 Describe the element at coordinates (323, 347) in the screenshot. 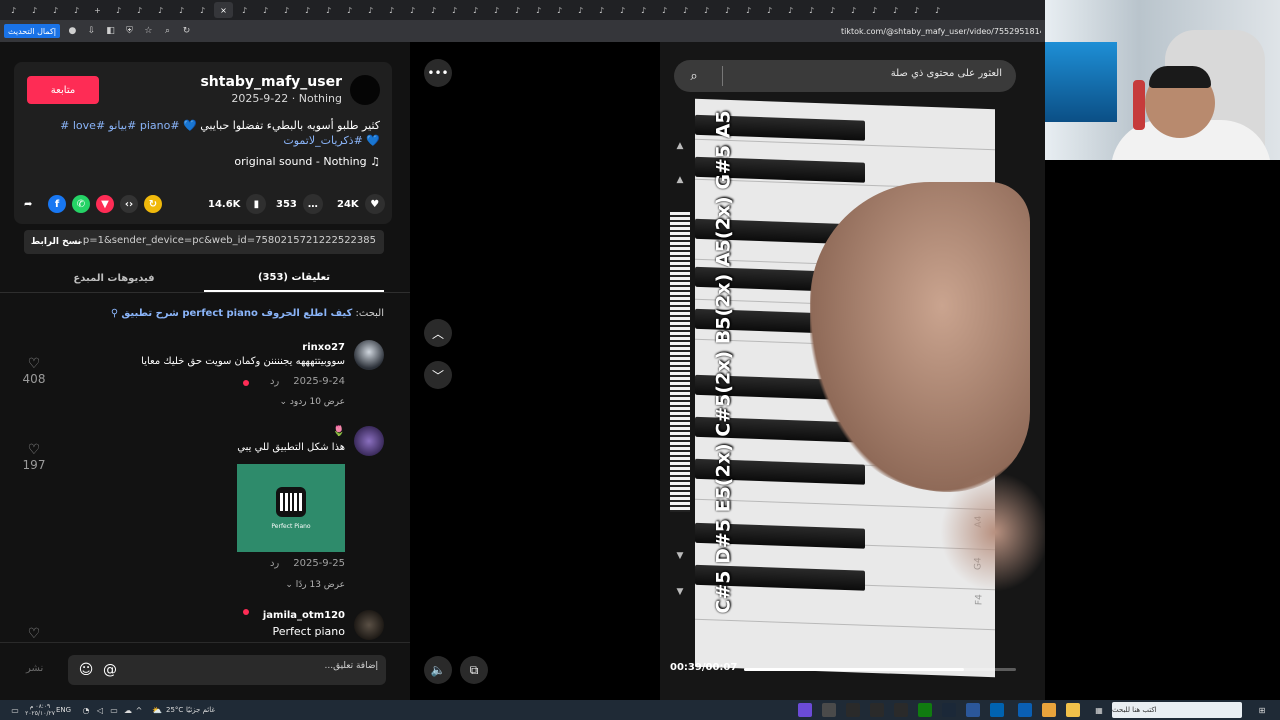

I see `comment-username: rinxo27` at that location.